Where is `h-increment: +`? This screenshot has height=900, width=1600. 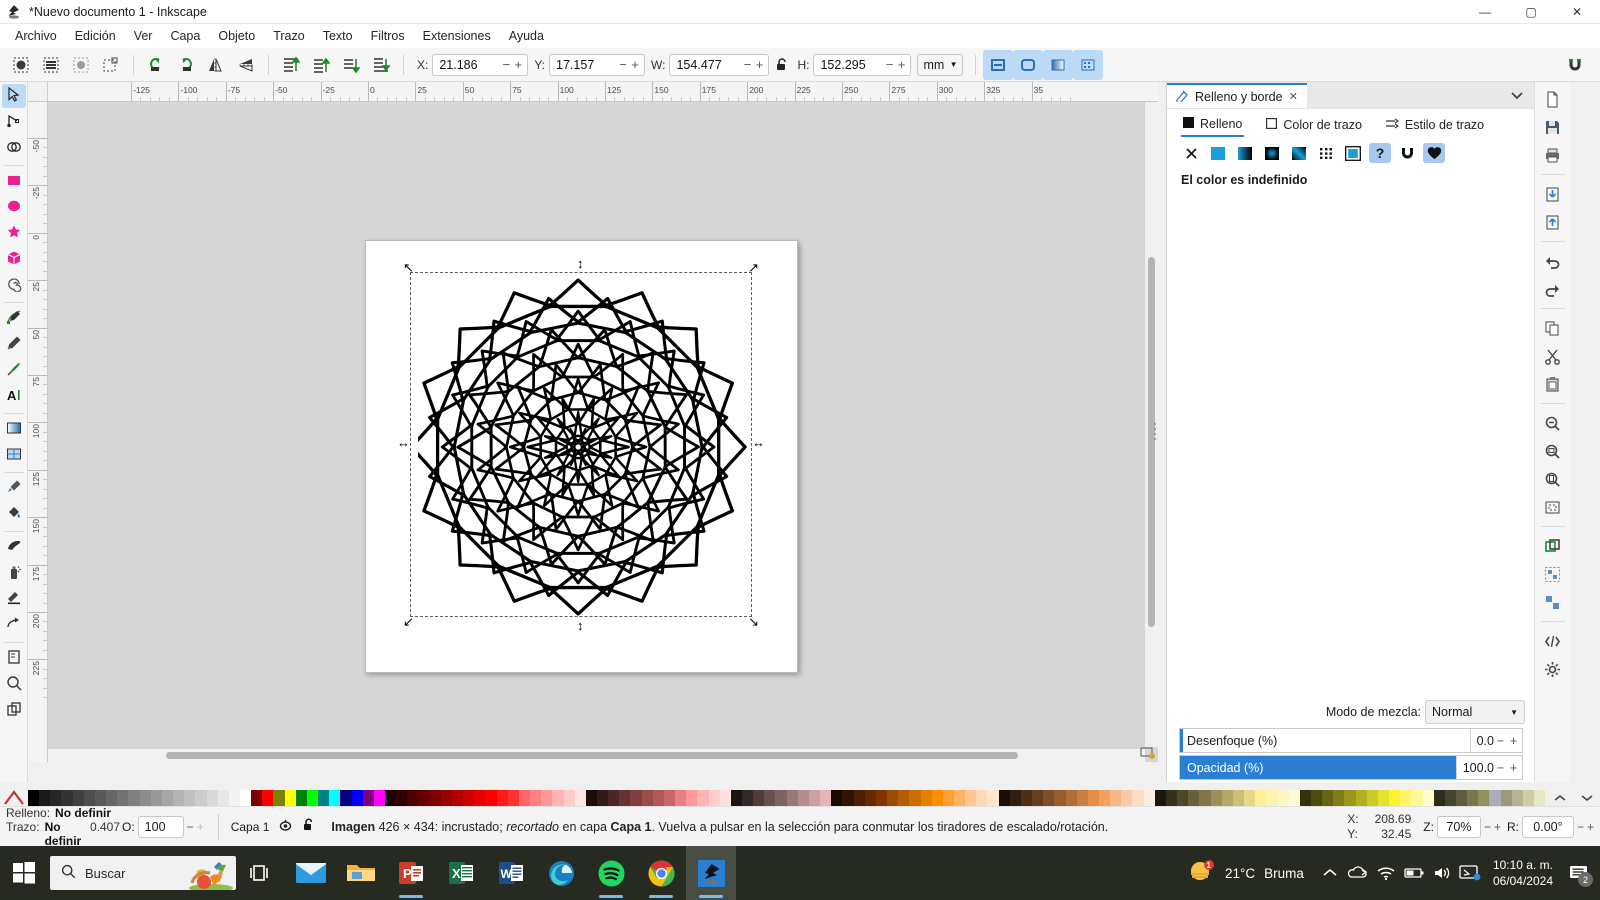
h-increment: + is located at coordinates (901, 64).